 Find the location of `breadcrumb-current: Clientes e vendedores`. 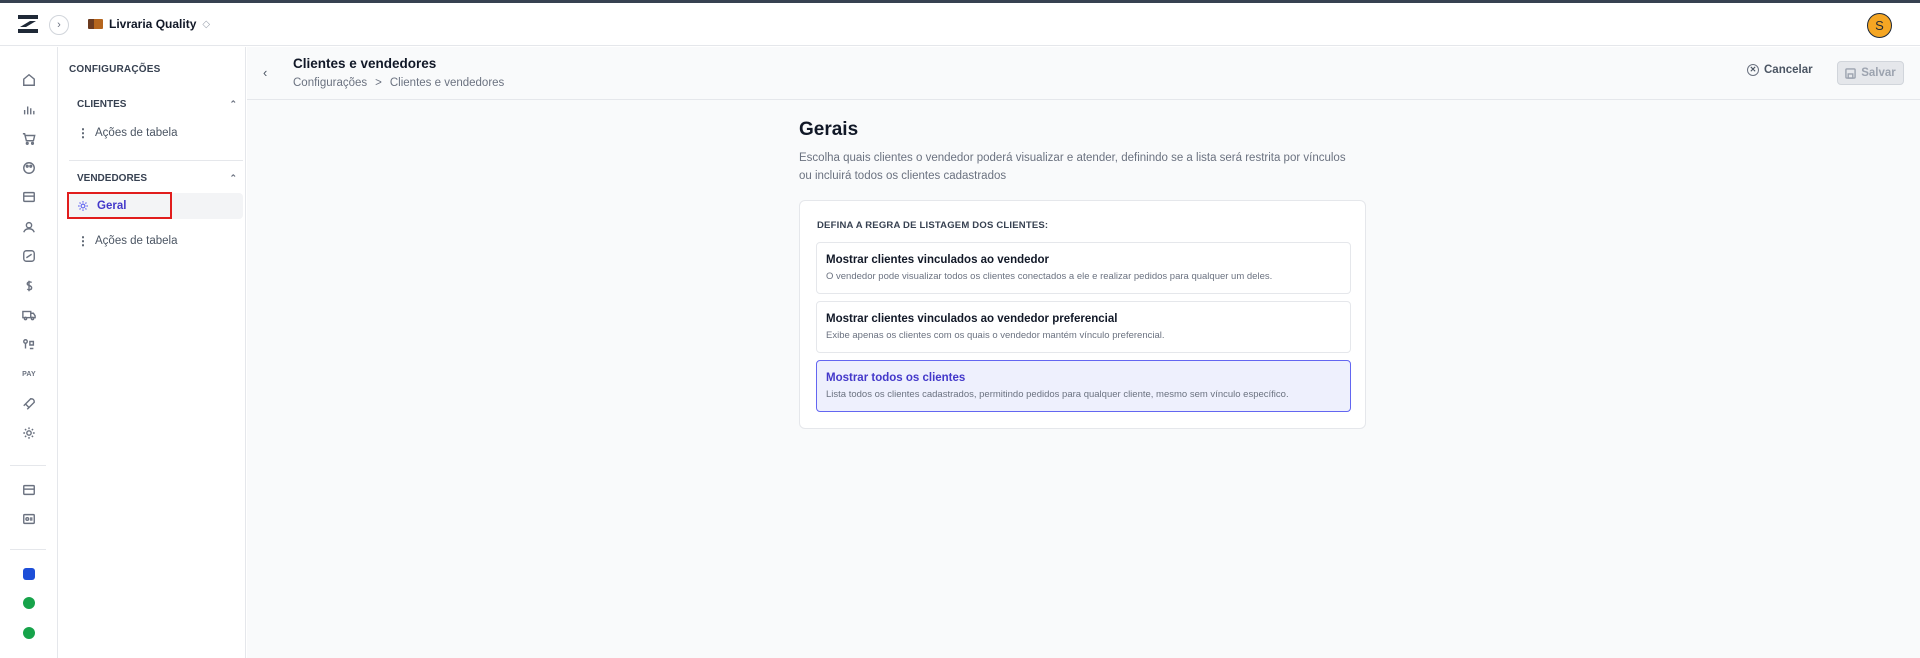

breadcrumb-current: Clientes e vendedores is located at coordinates (447, 83).